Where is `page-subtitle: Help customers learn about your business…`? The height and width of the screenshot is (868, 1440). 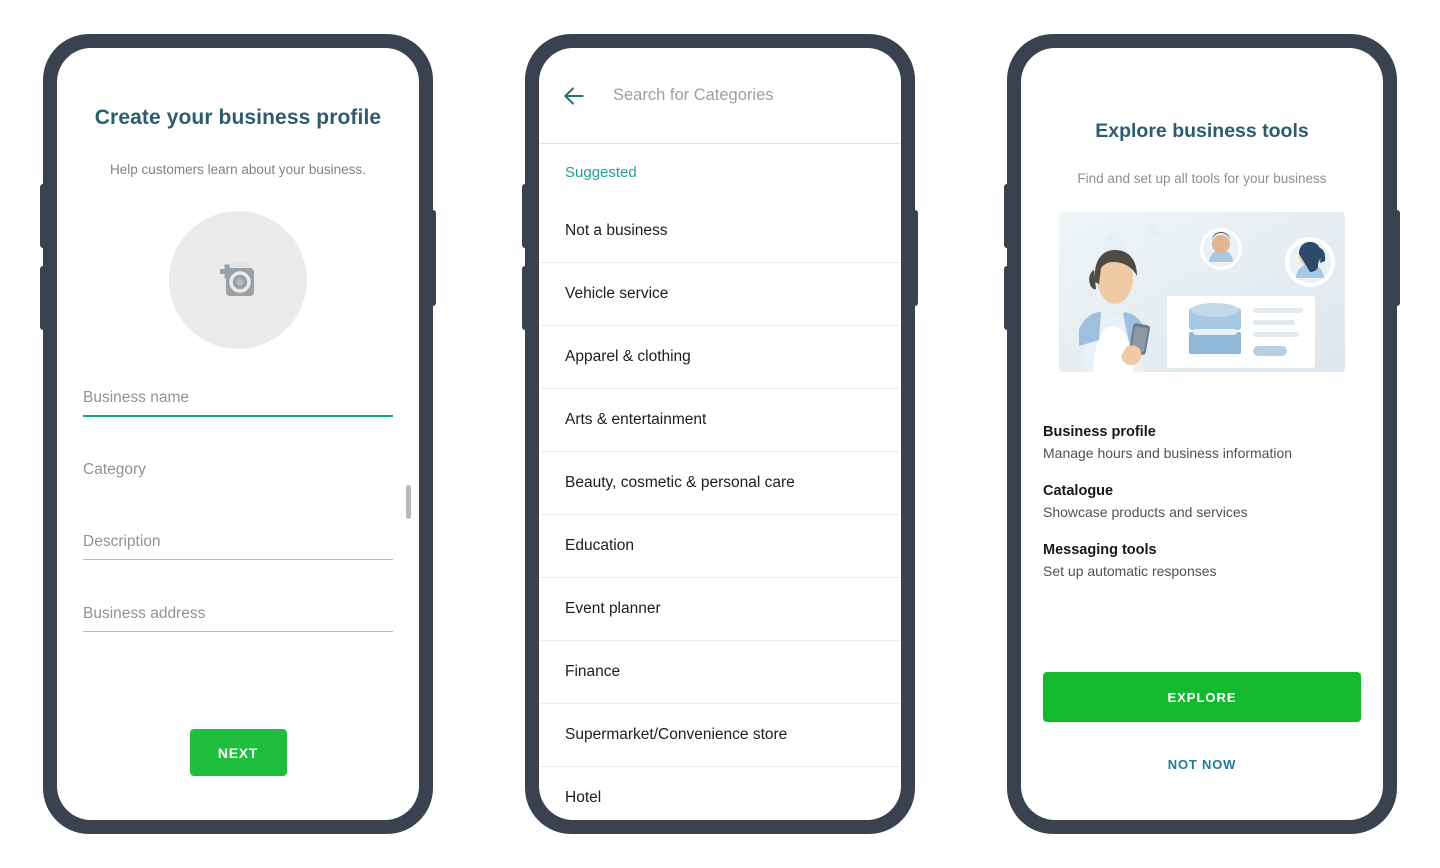 page-subtitle: Help customers learn about your business… is located at coordinates (238, 169).